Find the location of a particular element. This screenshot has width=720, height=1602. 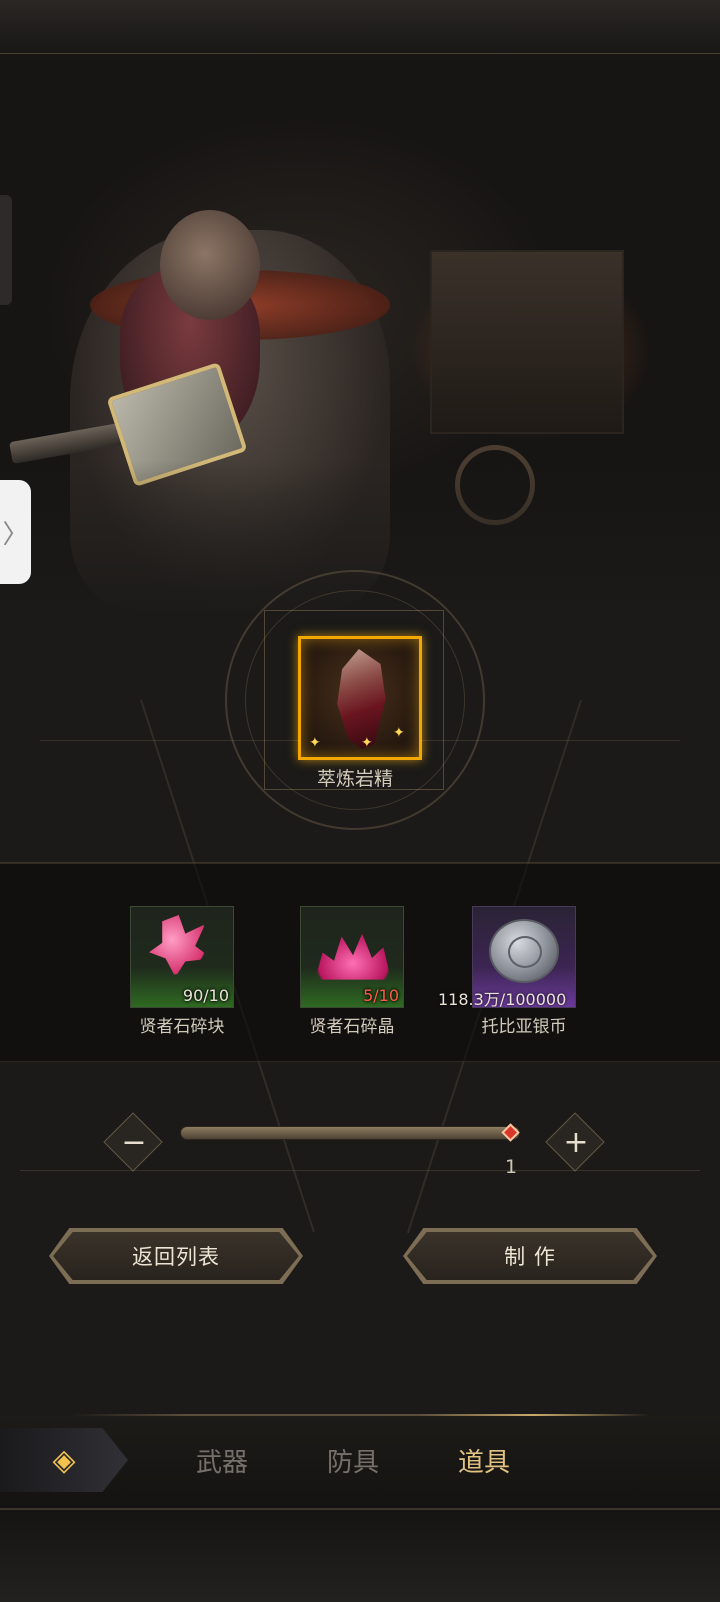

top-frame is located at coordinates (360, 31).